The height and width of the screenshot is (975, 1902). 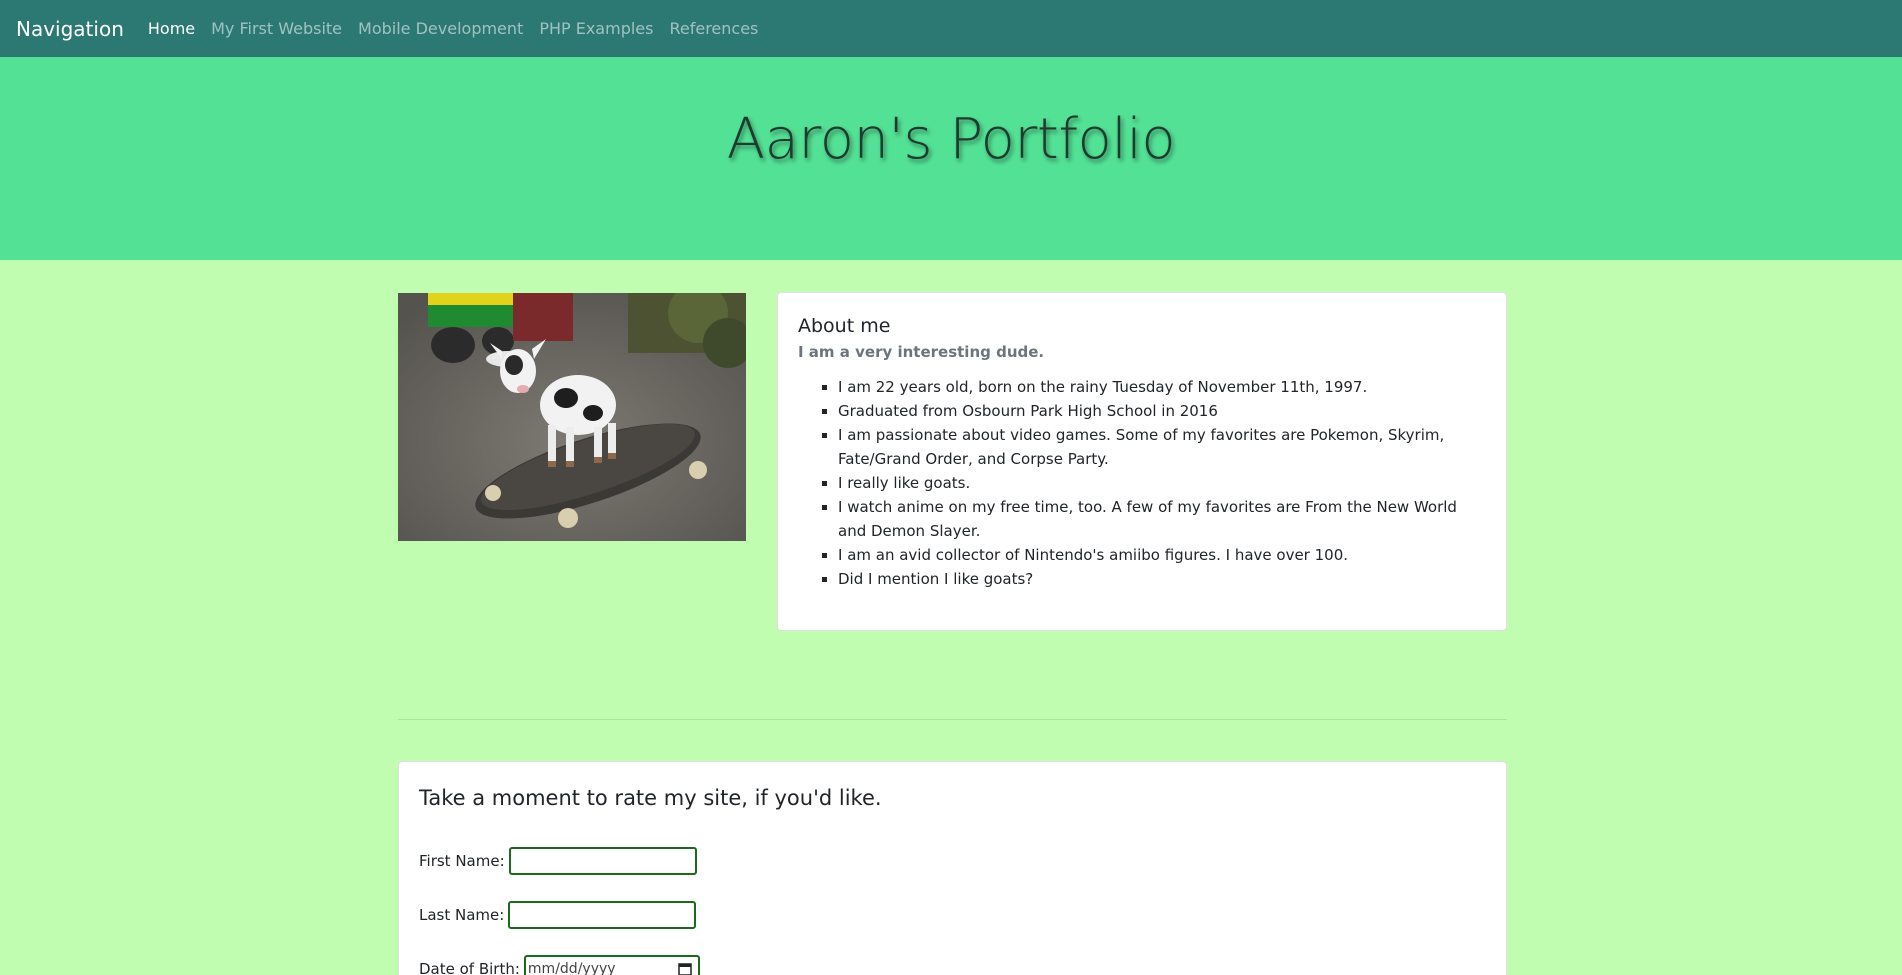 What do you see at coordinates (713, 28) in the screenshot?
I see `nav-link-references: References` at bounding box center [713, 28].